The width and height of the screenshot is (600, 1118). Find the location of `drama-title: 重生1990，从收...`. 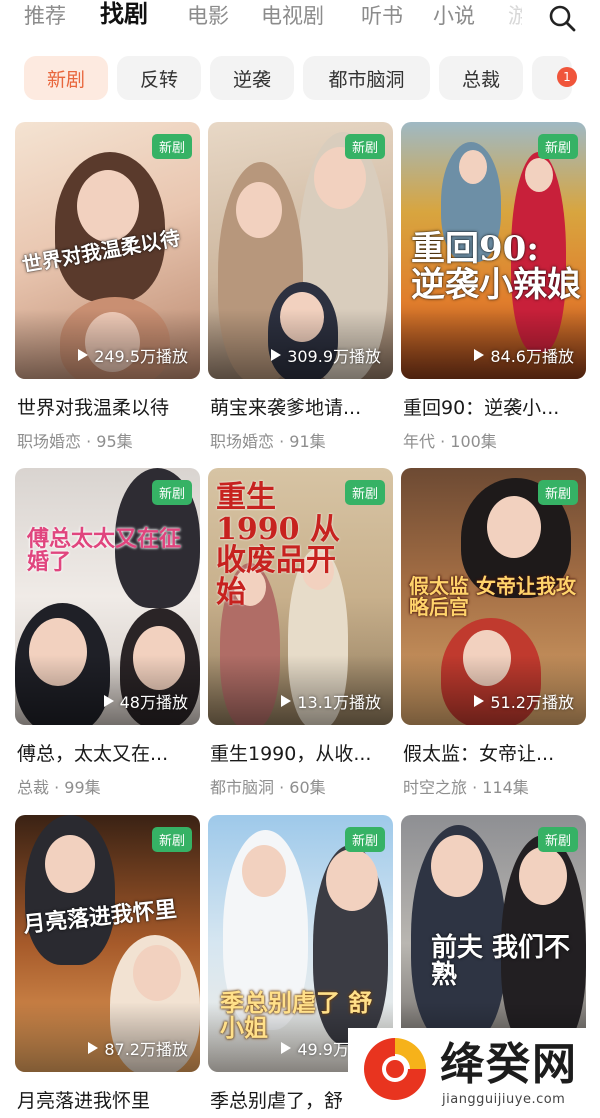

drama-title: 重生1990，从收... is located at coordinates (301, 752).